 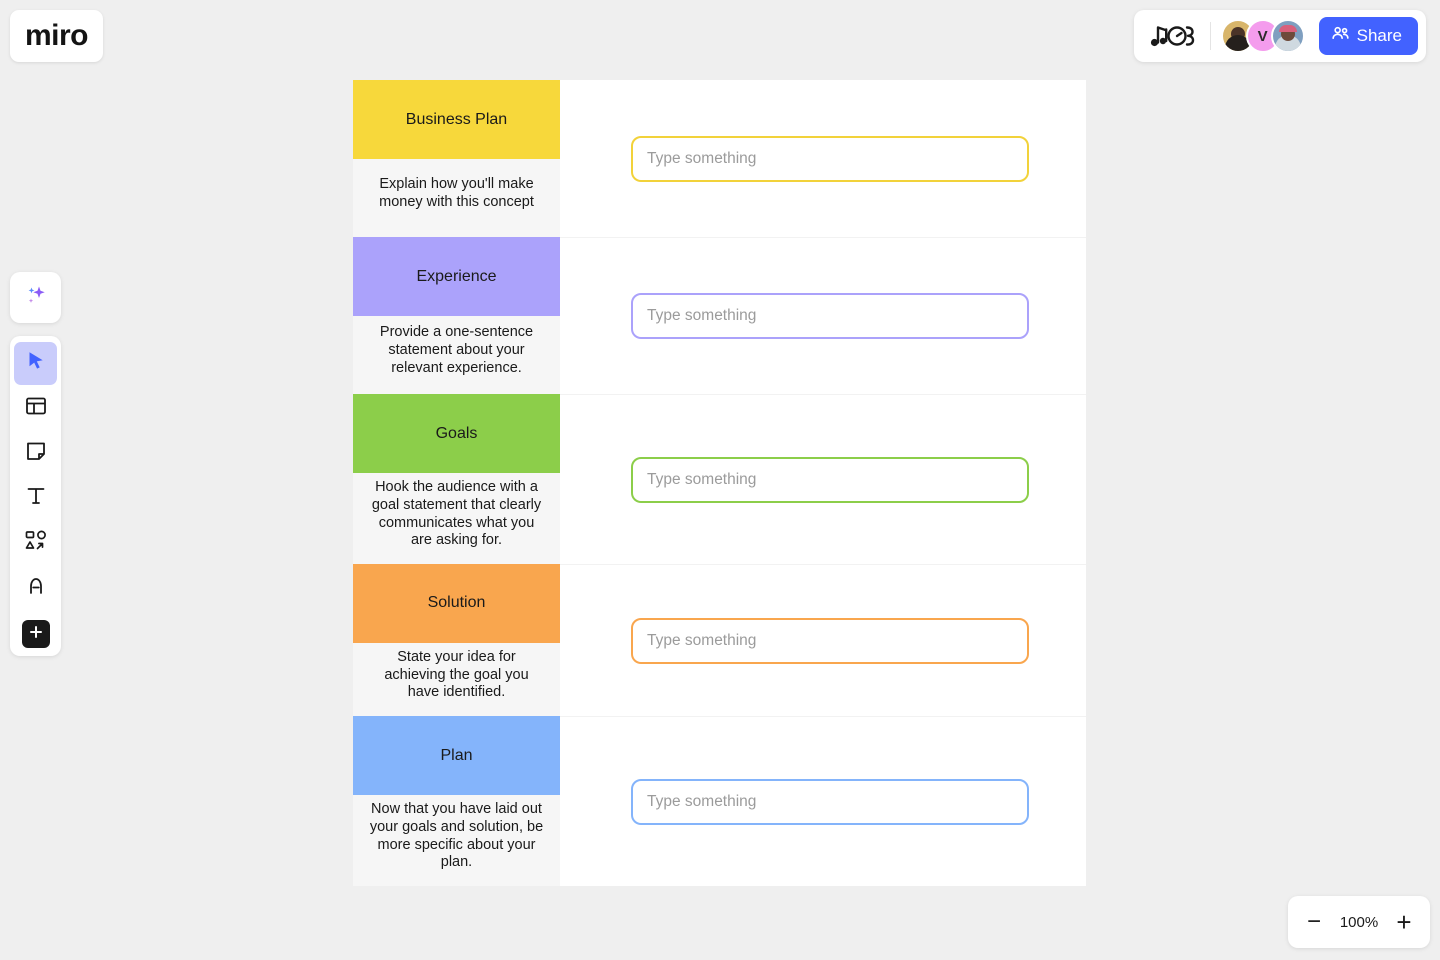 I want to click on pen-tool, so click(x=35, y=588).